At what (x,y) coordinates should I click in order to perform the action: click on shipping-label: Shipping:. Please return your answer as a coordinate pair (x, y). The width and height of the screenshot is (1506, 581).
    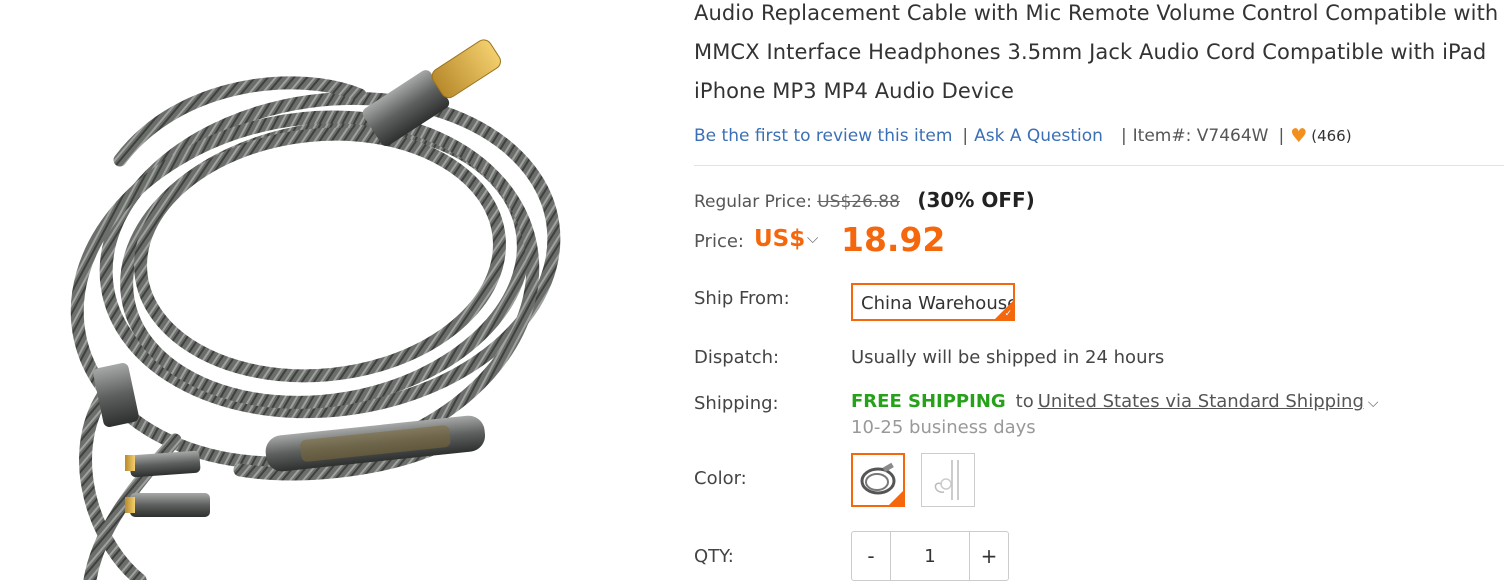
    Looking at the image, I should click on (736, 403).